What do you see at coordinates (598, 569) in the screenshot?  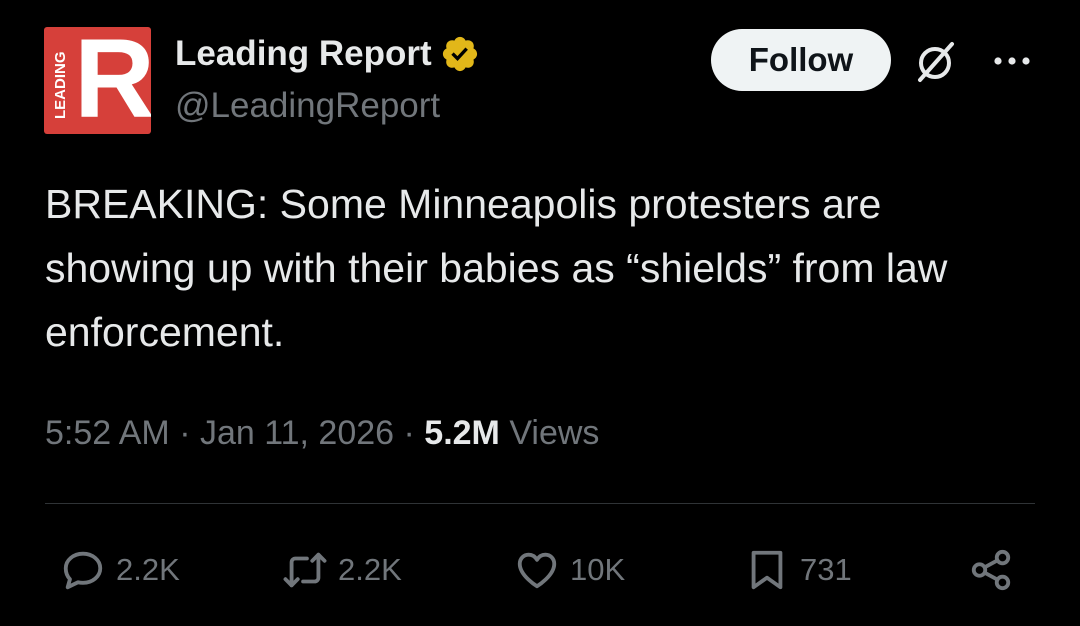 I see `like-count: 10K` at bounding box center [598, 569].